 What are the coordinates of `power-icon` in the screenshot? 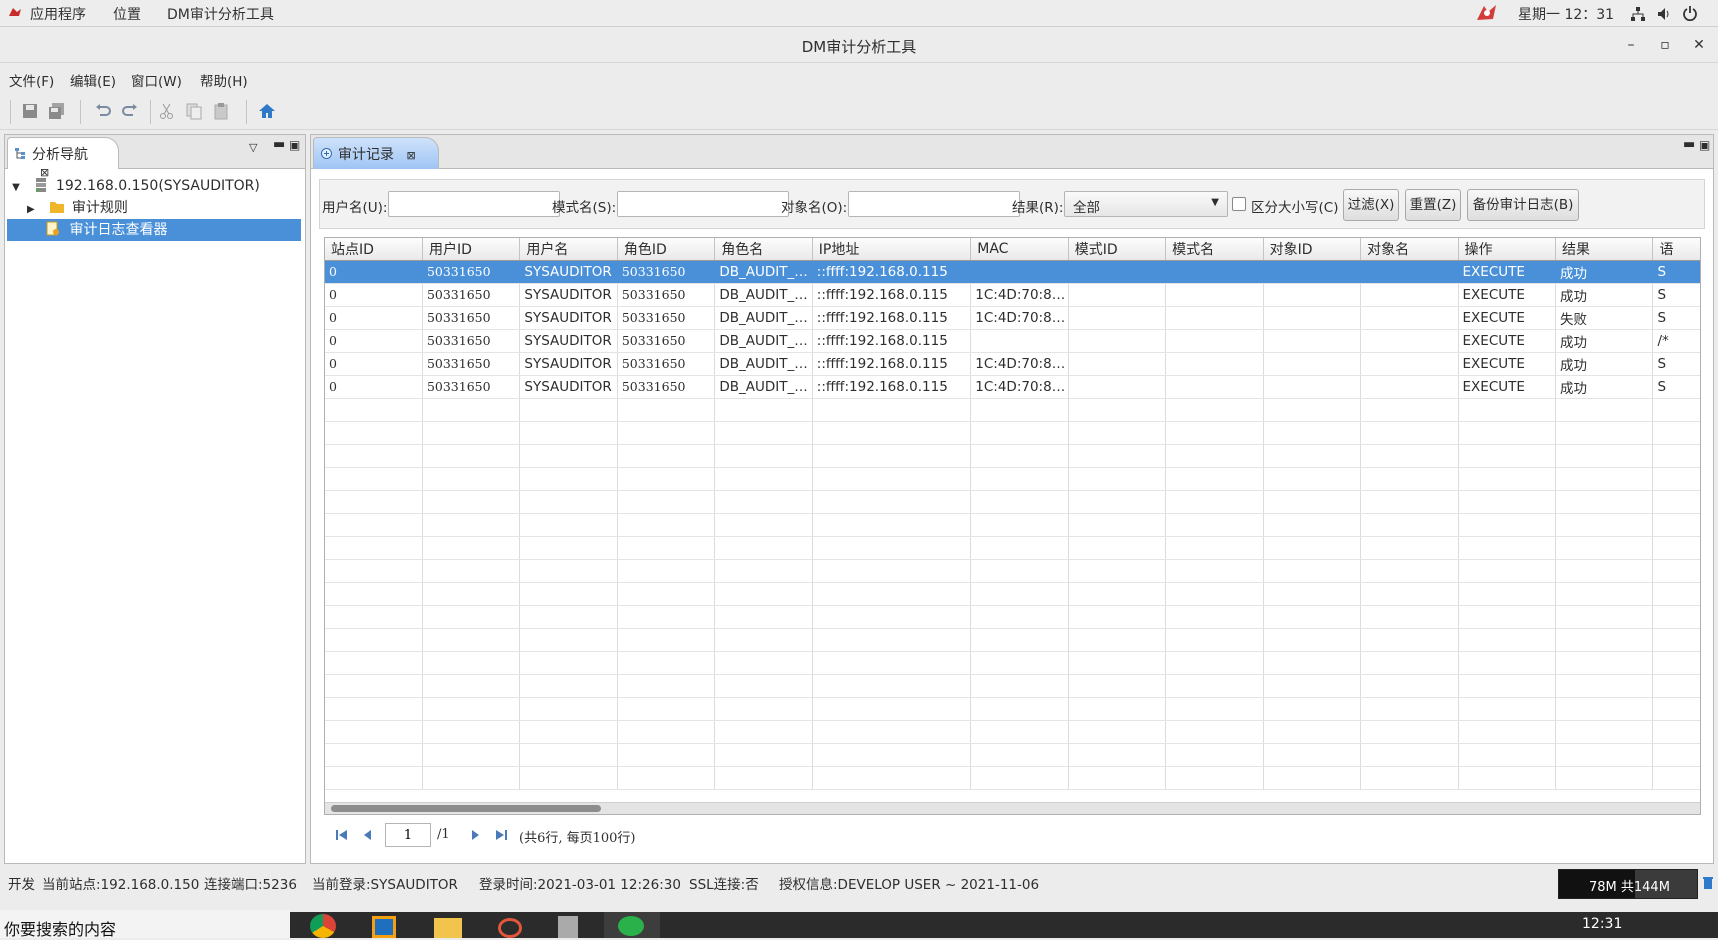 It's located at (1690, 13).